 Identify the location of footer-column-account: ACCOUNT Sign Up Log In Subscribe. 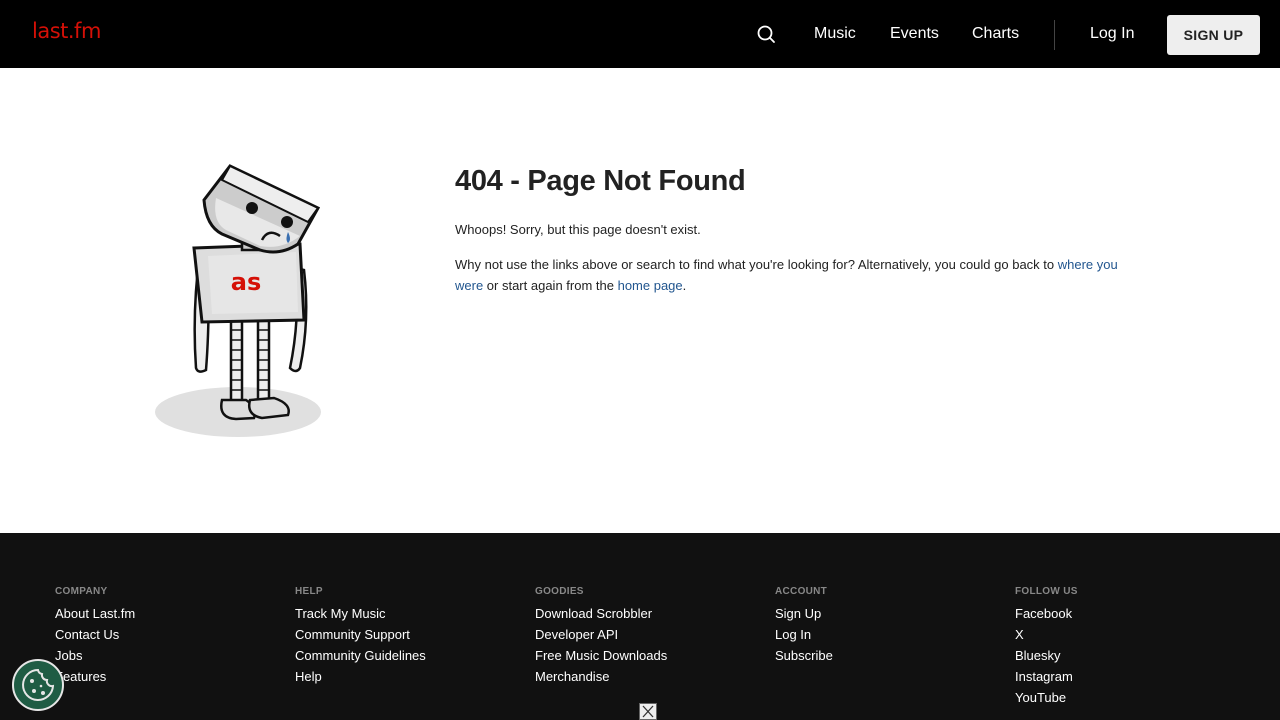
(804, 625).